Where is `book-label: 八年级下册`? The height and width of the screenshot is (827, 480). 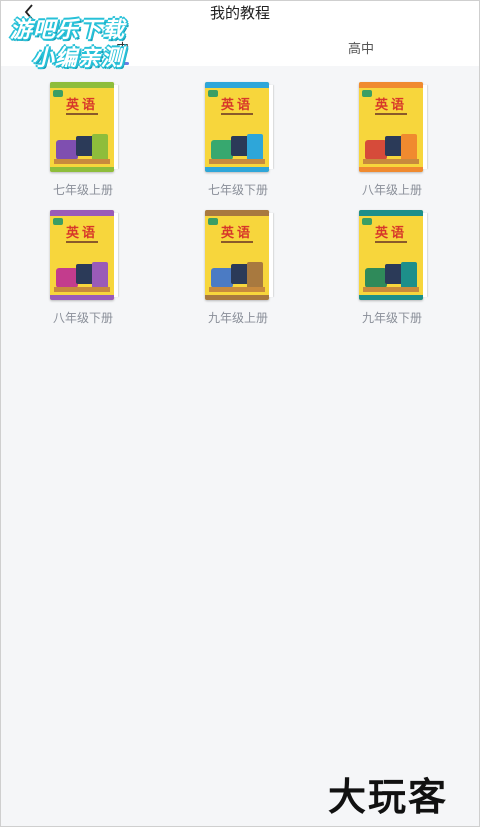 book-label: 八年级下册 is located at coordinates (82, 318).